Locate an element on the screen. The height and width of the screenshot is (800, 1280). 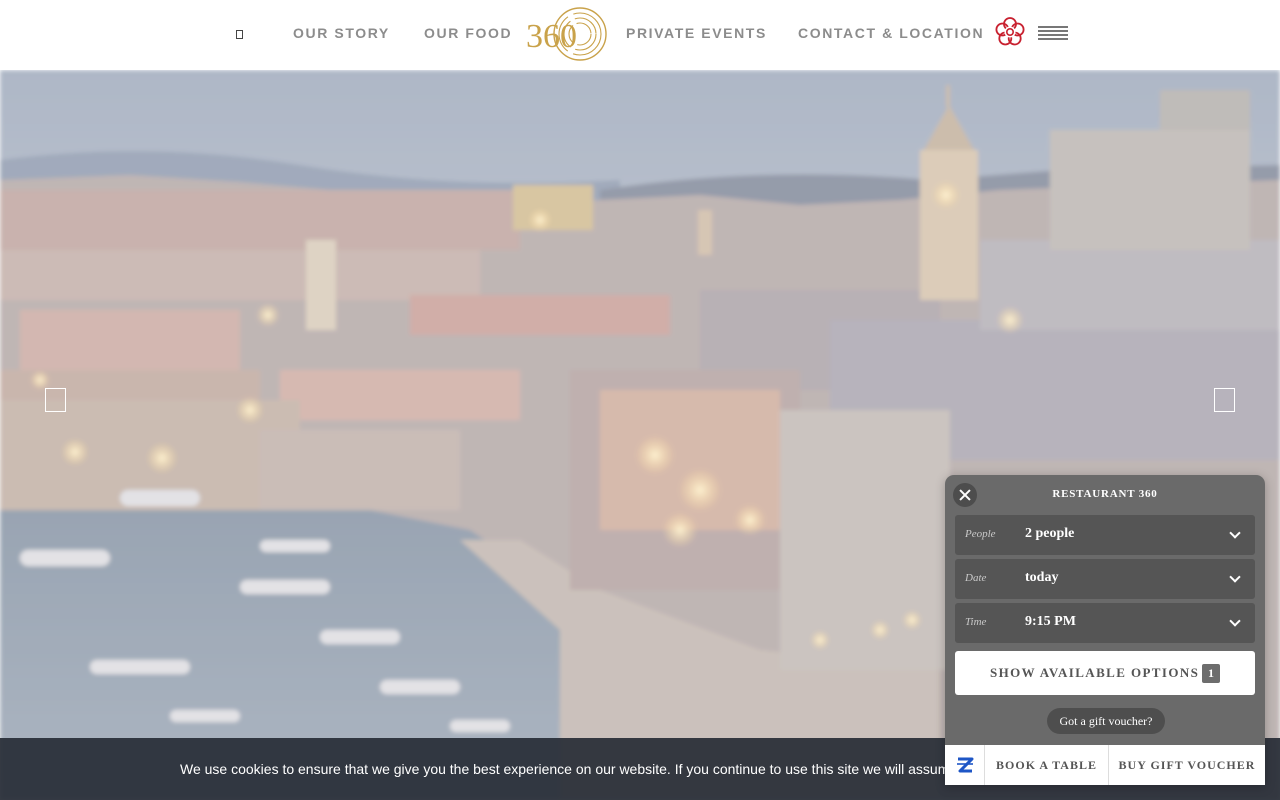
gift-voucher-link: Got a gift voucher? is located at coordinates (1106, 721).